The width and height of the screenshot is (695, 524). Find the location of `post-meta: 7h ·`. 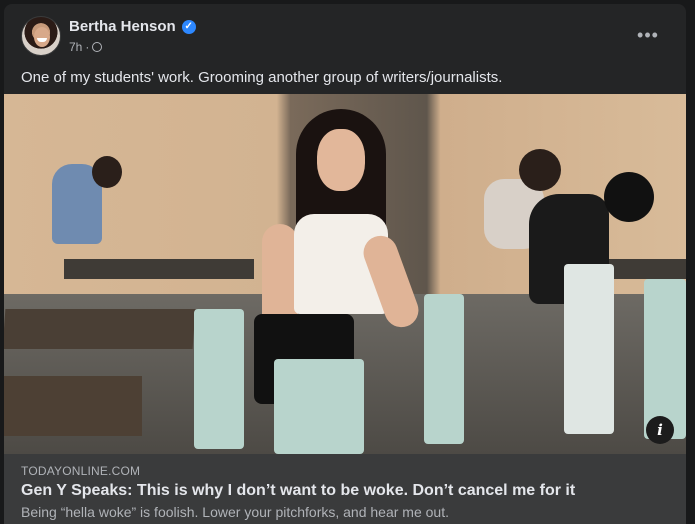

post-meta: 7h · is located at coordinates (86, 47).